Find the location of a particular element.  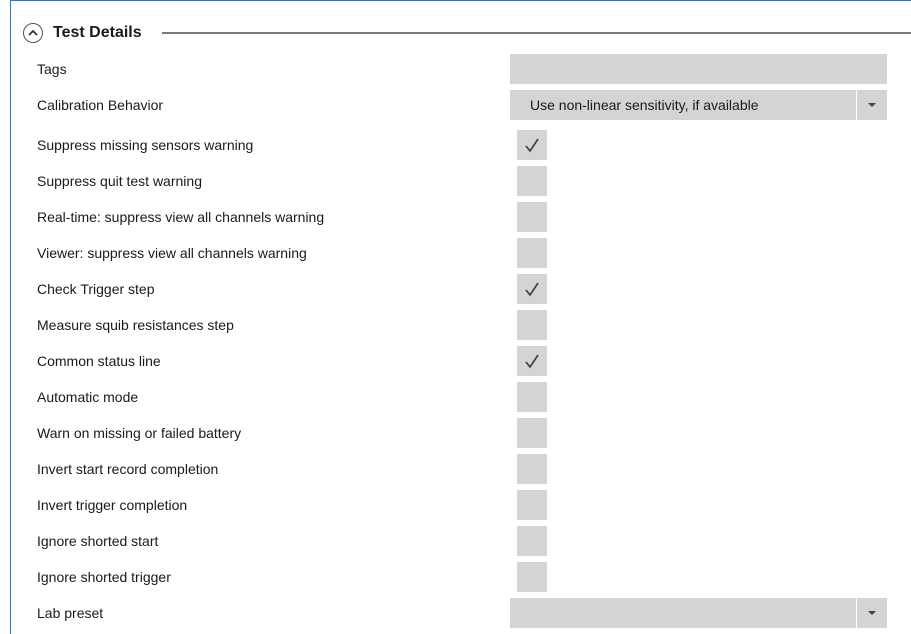

tags-label: Tags is located at coordinates (52, 69).